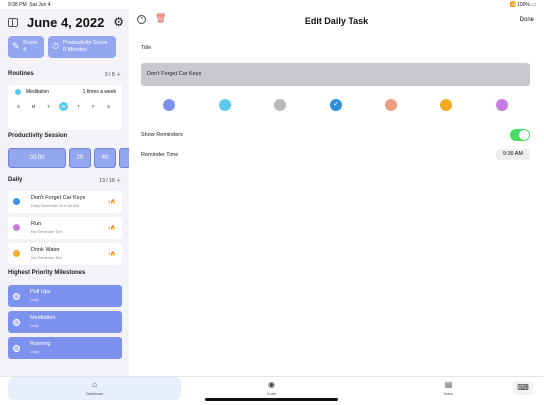 The width and height of the screenshot is (544, 405). Describe the element at coordinates (271, 384) in the screenshot. I see `target-icon: ◉` at that location.